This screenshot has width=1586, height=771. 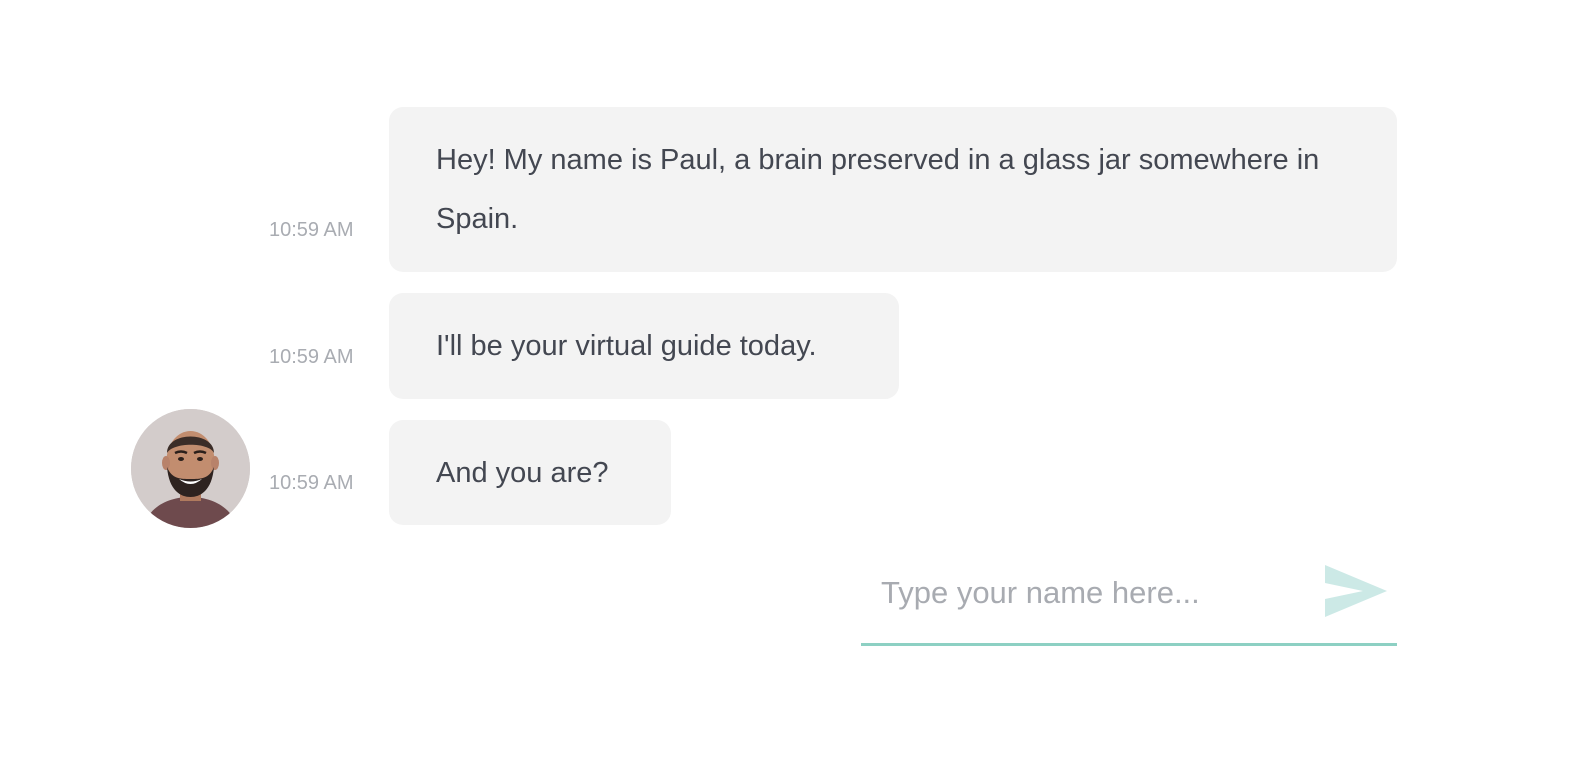 I want to click on send-button, so click(x=1356, y=592).